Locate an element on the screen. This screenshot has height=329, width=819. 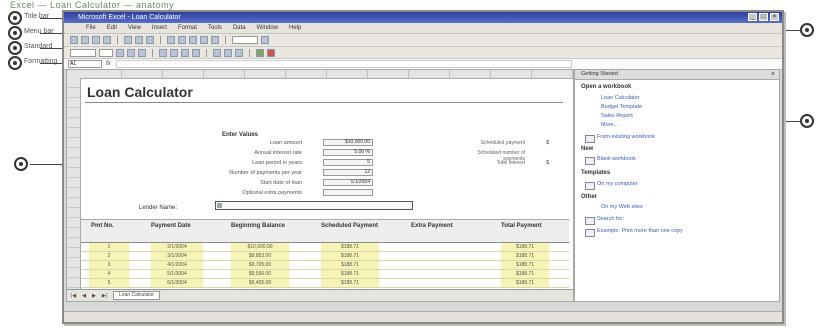
chart-wizard-icon is located at coordinates (215, 40).